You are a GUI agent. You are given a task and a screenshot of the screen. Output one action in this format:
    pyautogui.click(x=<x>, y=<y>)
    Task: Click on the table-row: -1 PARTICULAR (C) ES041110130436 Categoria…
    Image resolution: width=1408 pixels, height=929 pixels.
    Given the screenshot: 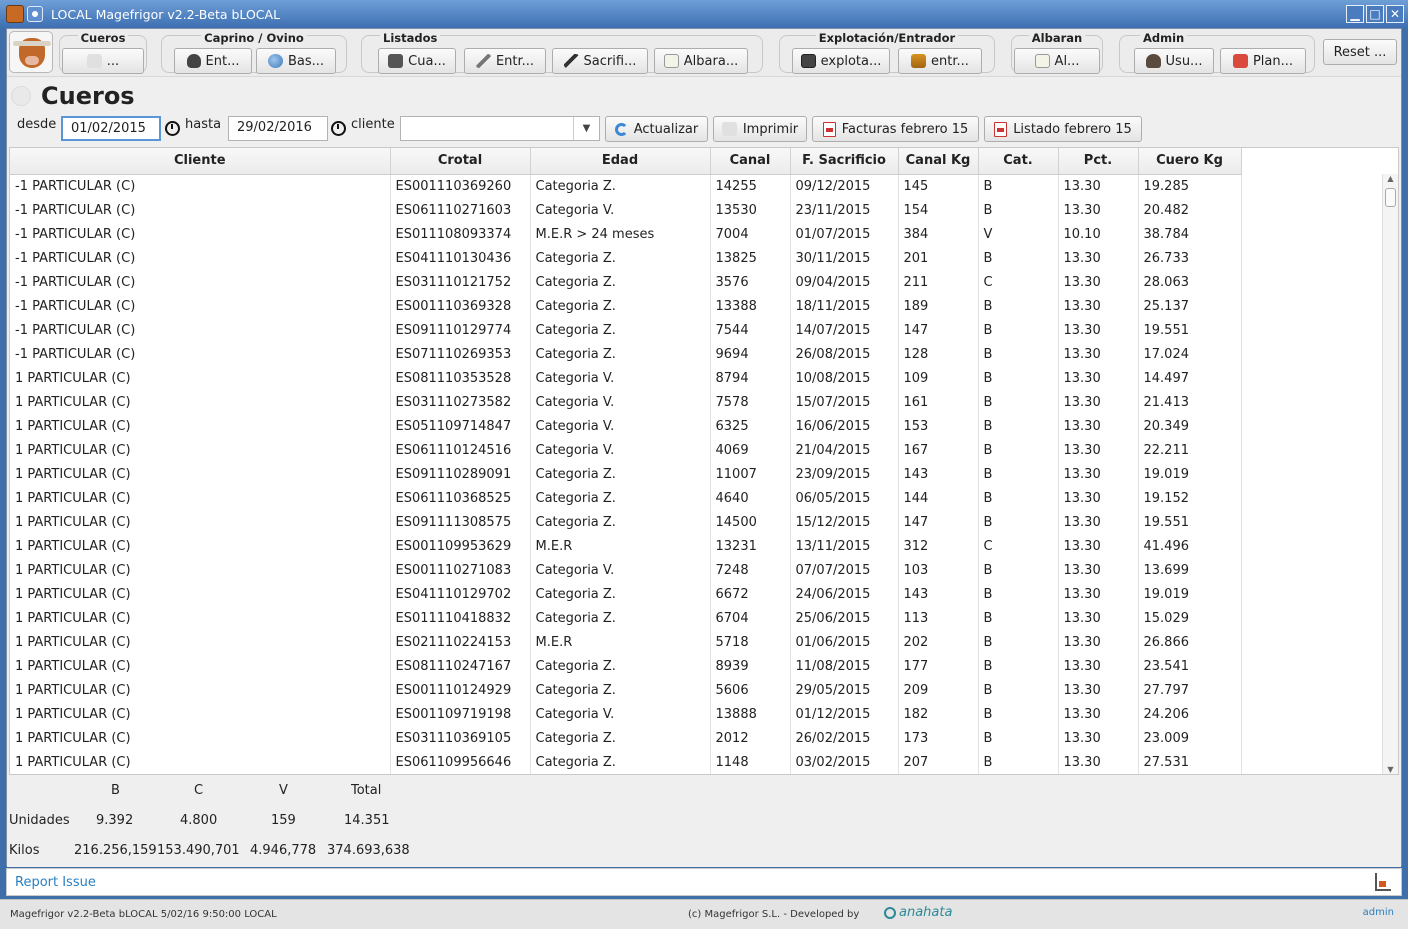 What is the action you would take?
    pyautogui.click(x=626, y=258)
    